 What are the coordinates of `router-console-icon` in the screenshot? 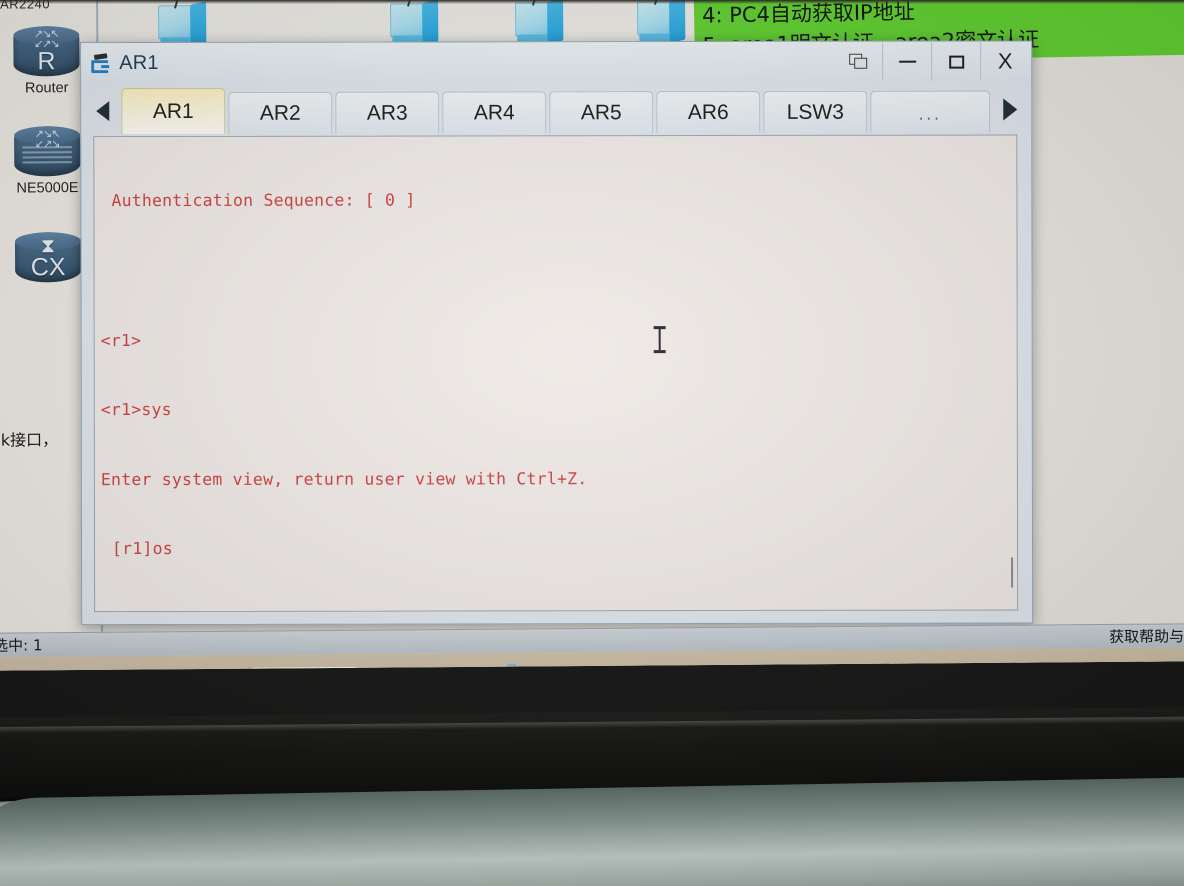 It's located at (101, 63).